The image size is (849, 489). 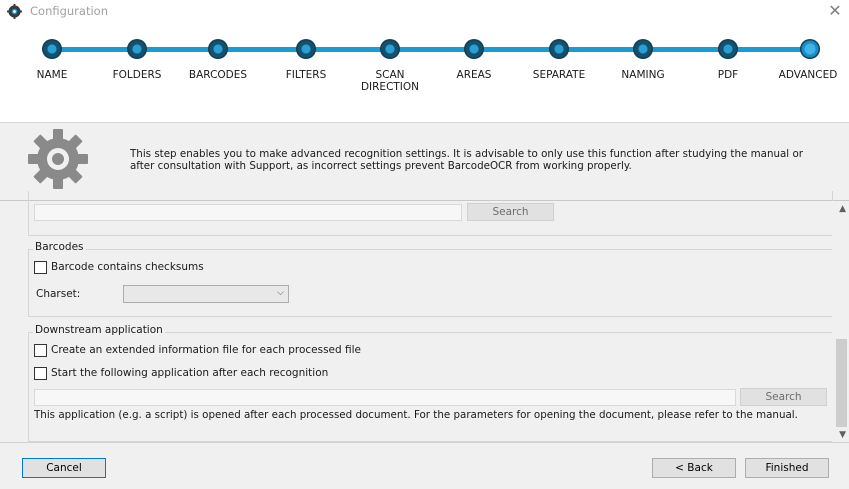 I want to click on step-label-areas: AREAS, so click(x=474, y=75).